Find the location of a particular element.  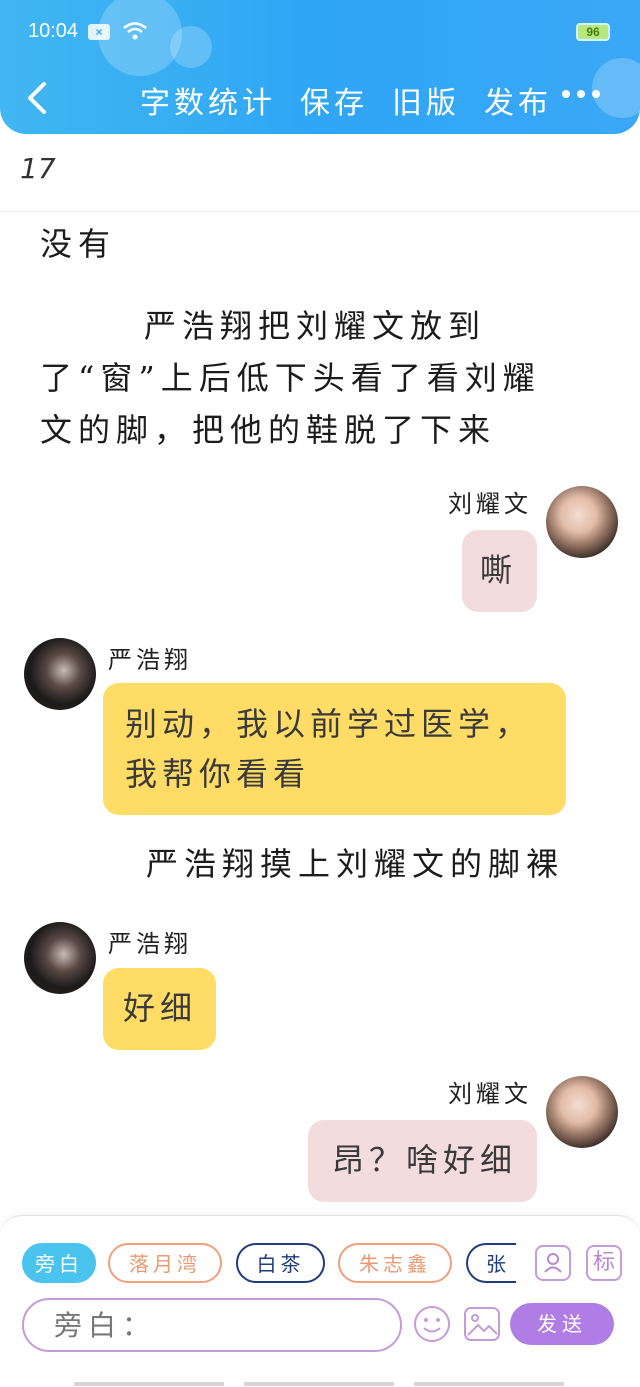

narration-line: 严浩翔把刘耀文放到 is located at coordinates (315, 326).